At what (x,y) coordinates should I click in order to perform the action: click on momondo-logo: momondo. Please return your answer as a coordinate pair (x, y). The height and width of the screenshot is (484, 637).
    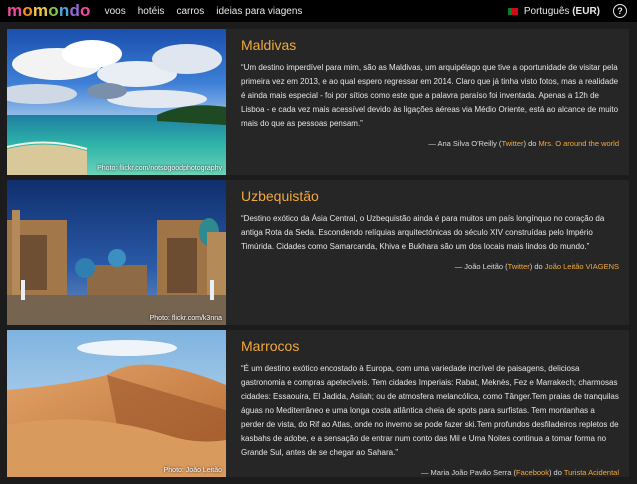
    Looking at the image, I should click on (49, 11).